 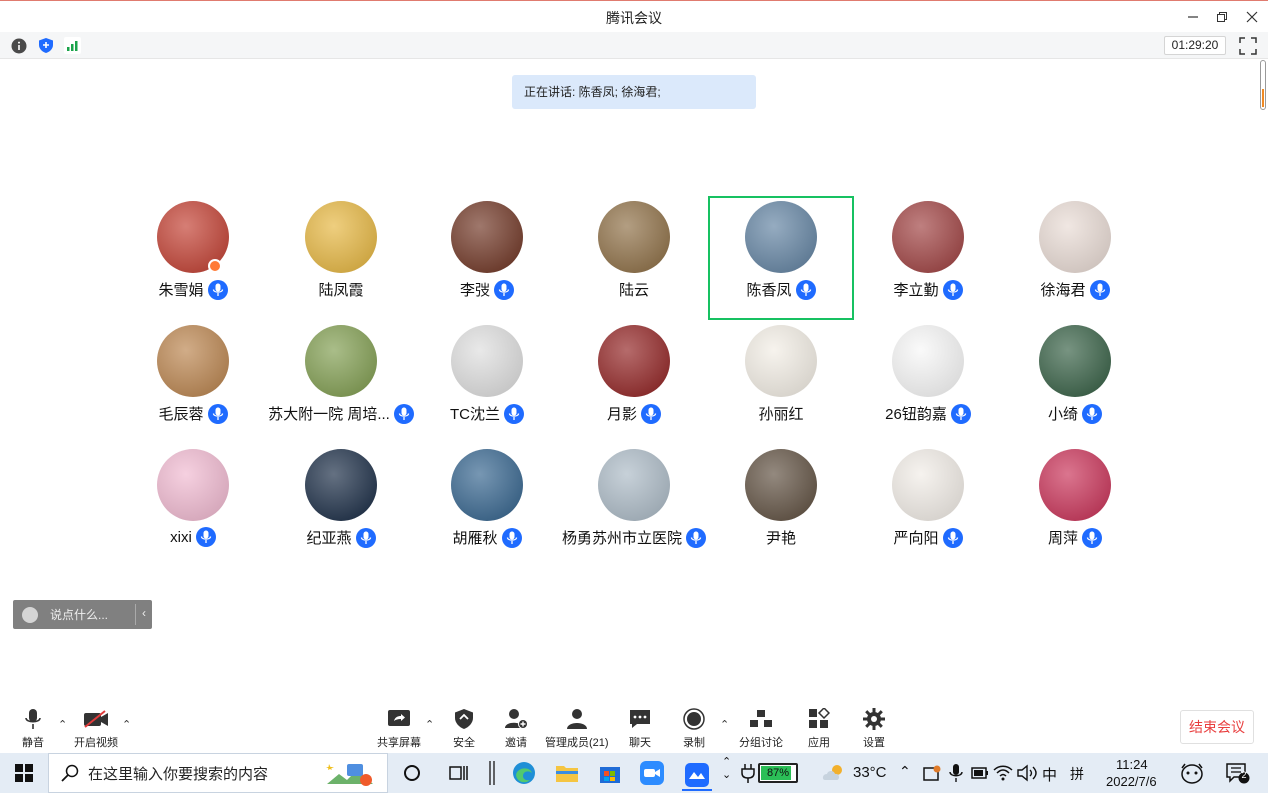 What do you see at coordinates (1263, 380) in the screenshot?
I see `vertical-scrollbar` at bounding box center [1263, 380].